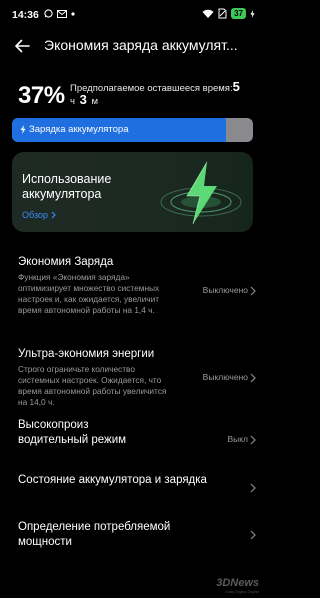  What do you see at coordinates (35, 215) in the screenshot?
I see `overview-link-label: Обзор` at bounding box center [35, 215].